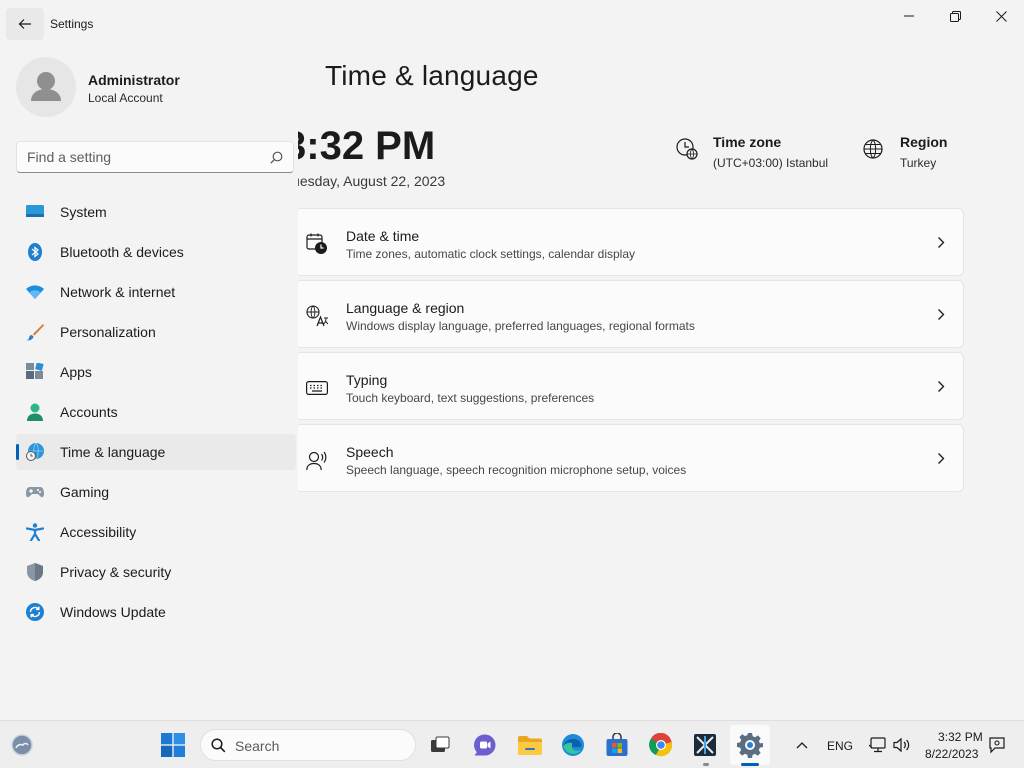 The height and width of the screenshot is (768, 1024). What do you see at coordinates (367, 146) in the screenshot?
I see `current-time: 3:32 PM` at bounding box center [367, 146].